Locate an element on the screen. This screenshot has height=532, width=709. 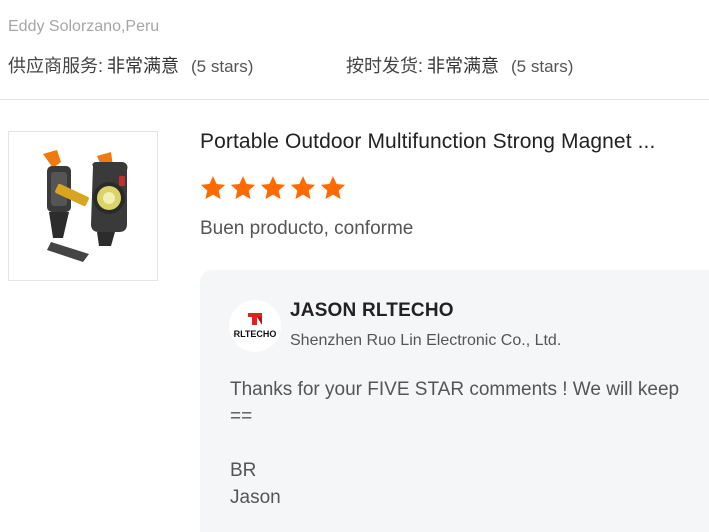
product-rating-stars is located at coordinates (273, 188).